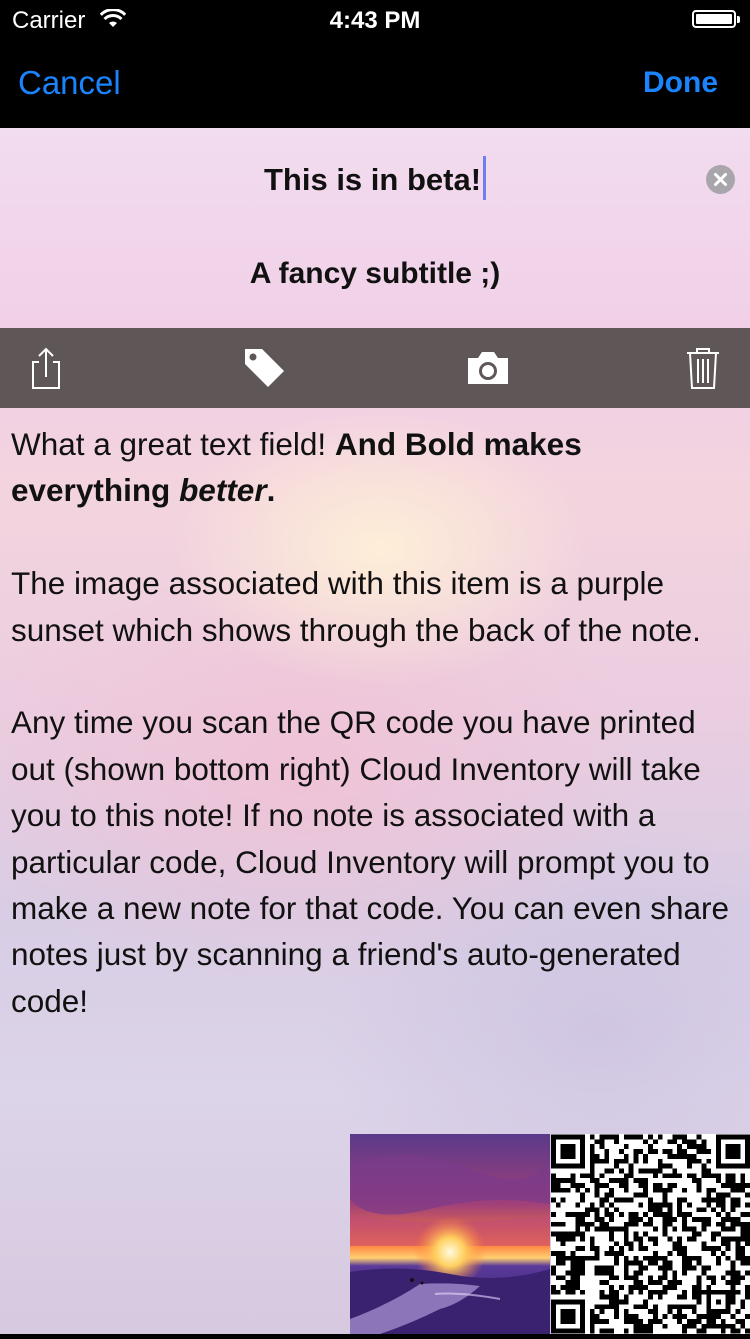  I want to click on clear-title-button, so click(720, 179).